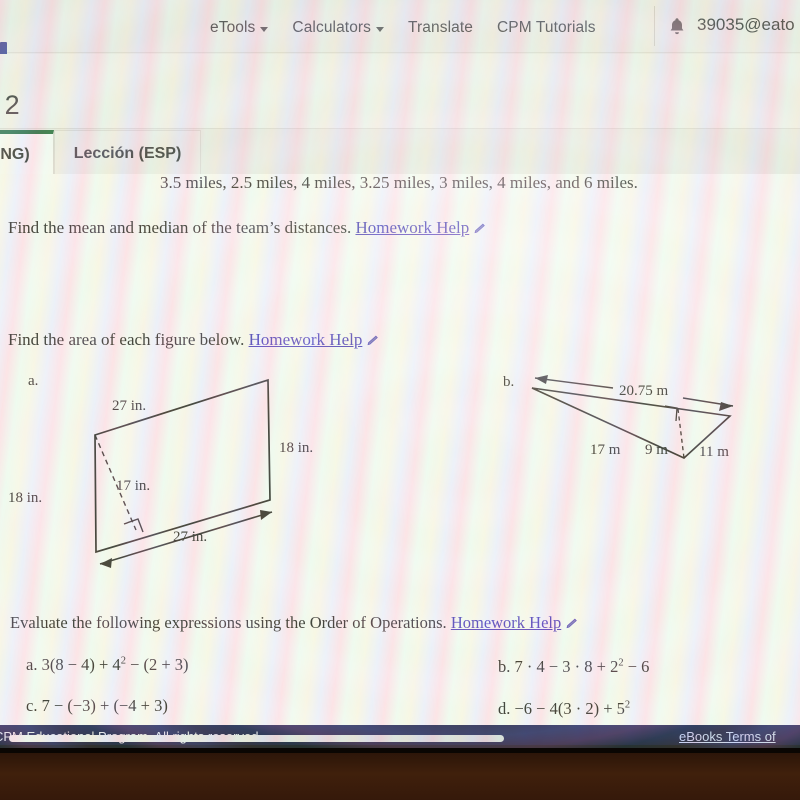 Image resolution: width=800 pixels, height=800 pixels. I want to click on homework-help-link-3: Homework Help, so click(515, 623).